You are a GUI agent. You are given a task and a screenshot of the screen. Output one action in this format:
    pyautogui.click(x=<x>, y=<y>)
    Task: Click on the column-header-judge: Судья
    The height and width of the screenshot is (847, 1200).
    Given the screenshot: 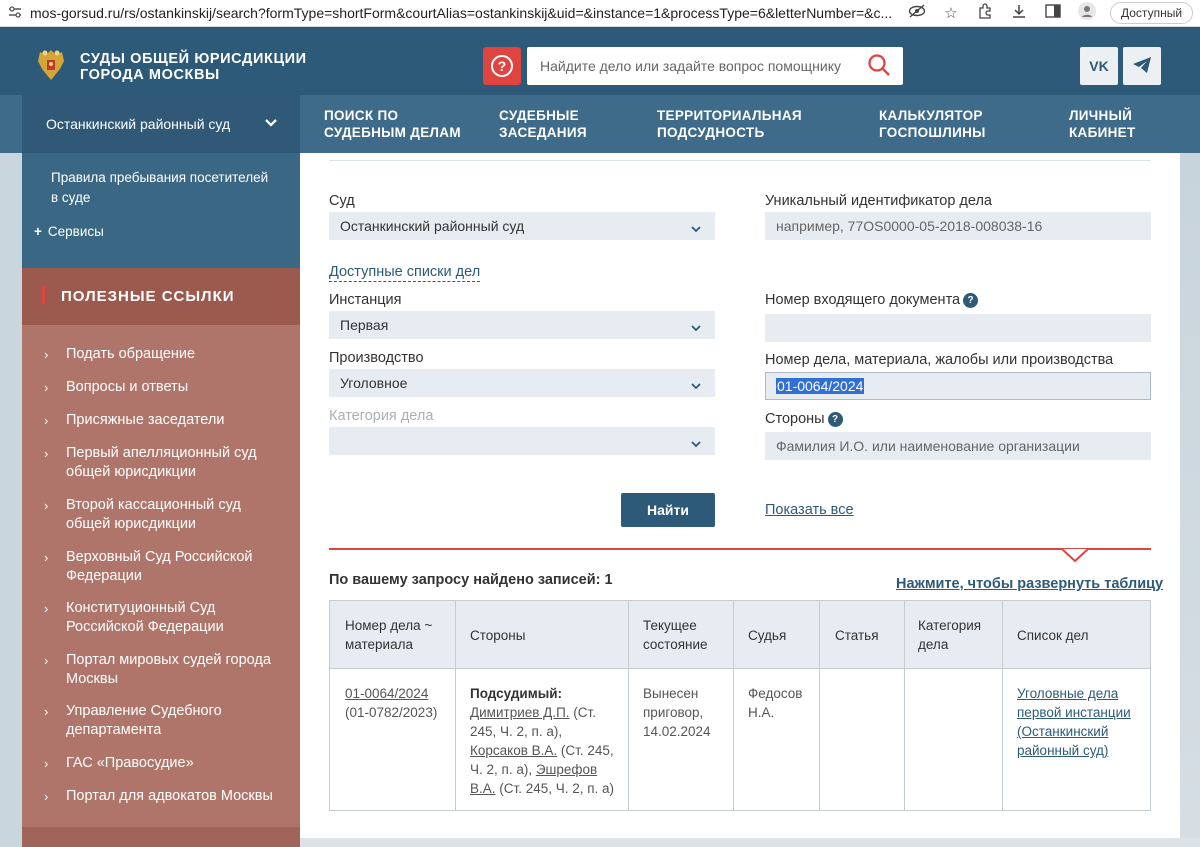 What is the action you would take?
    pyautogui.click(x=767, y=635)
    